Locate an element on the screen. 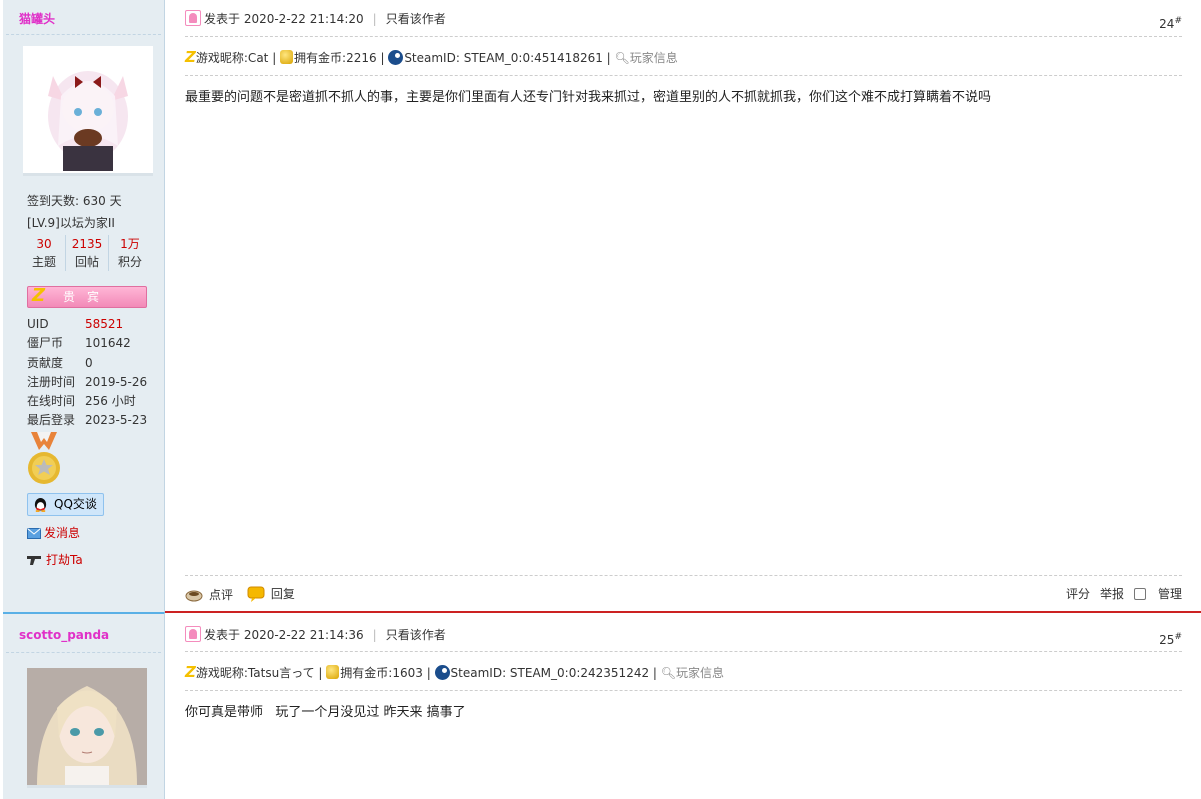 The width and height of the screenshot is (1201, 799). send-message-label: 发消息 is located at coordinates (62, 533).